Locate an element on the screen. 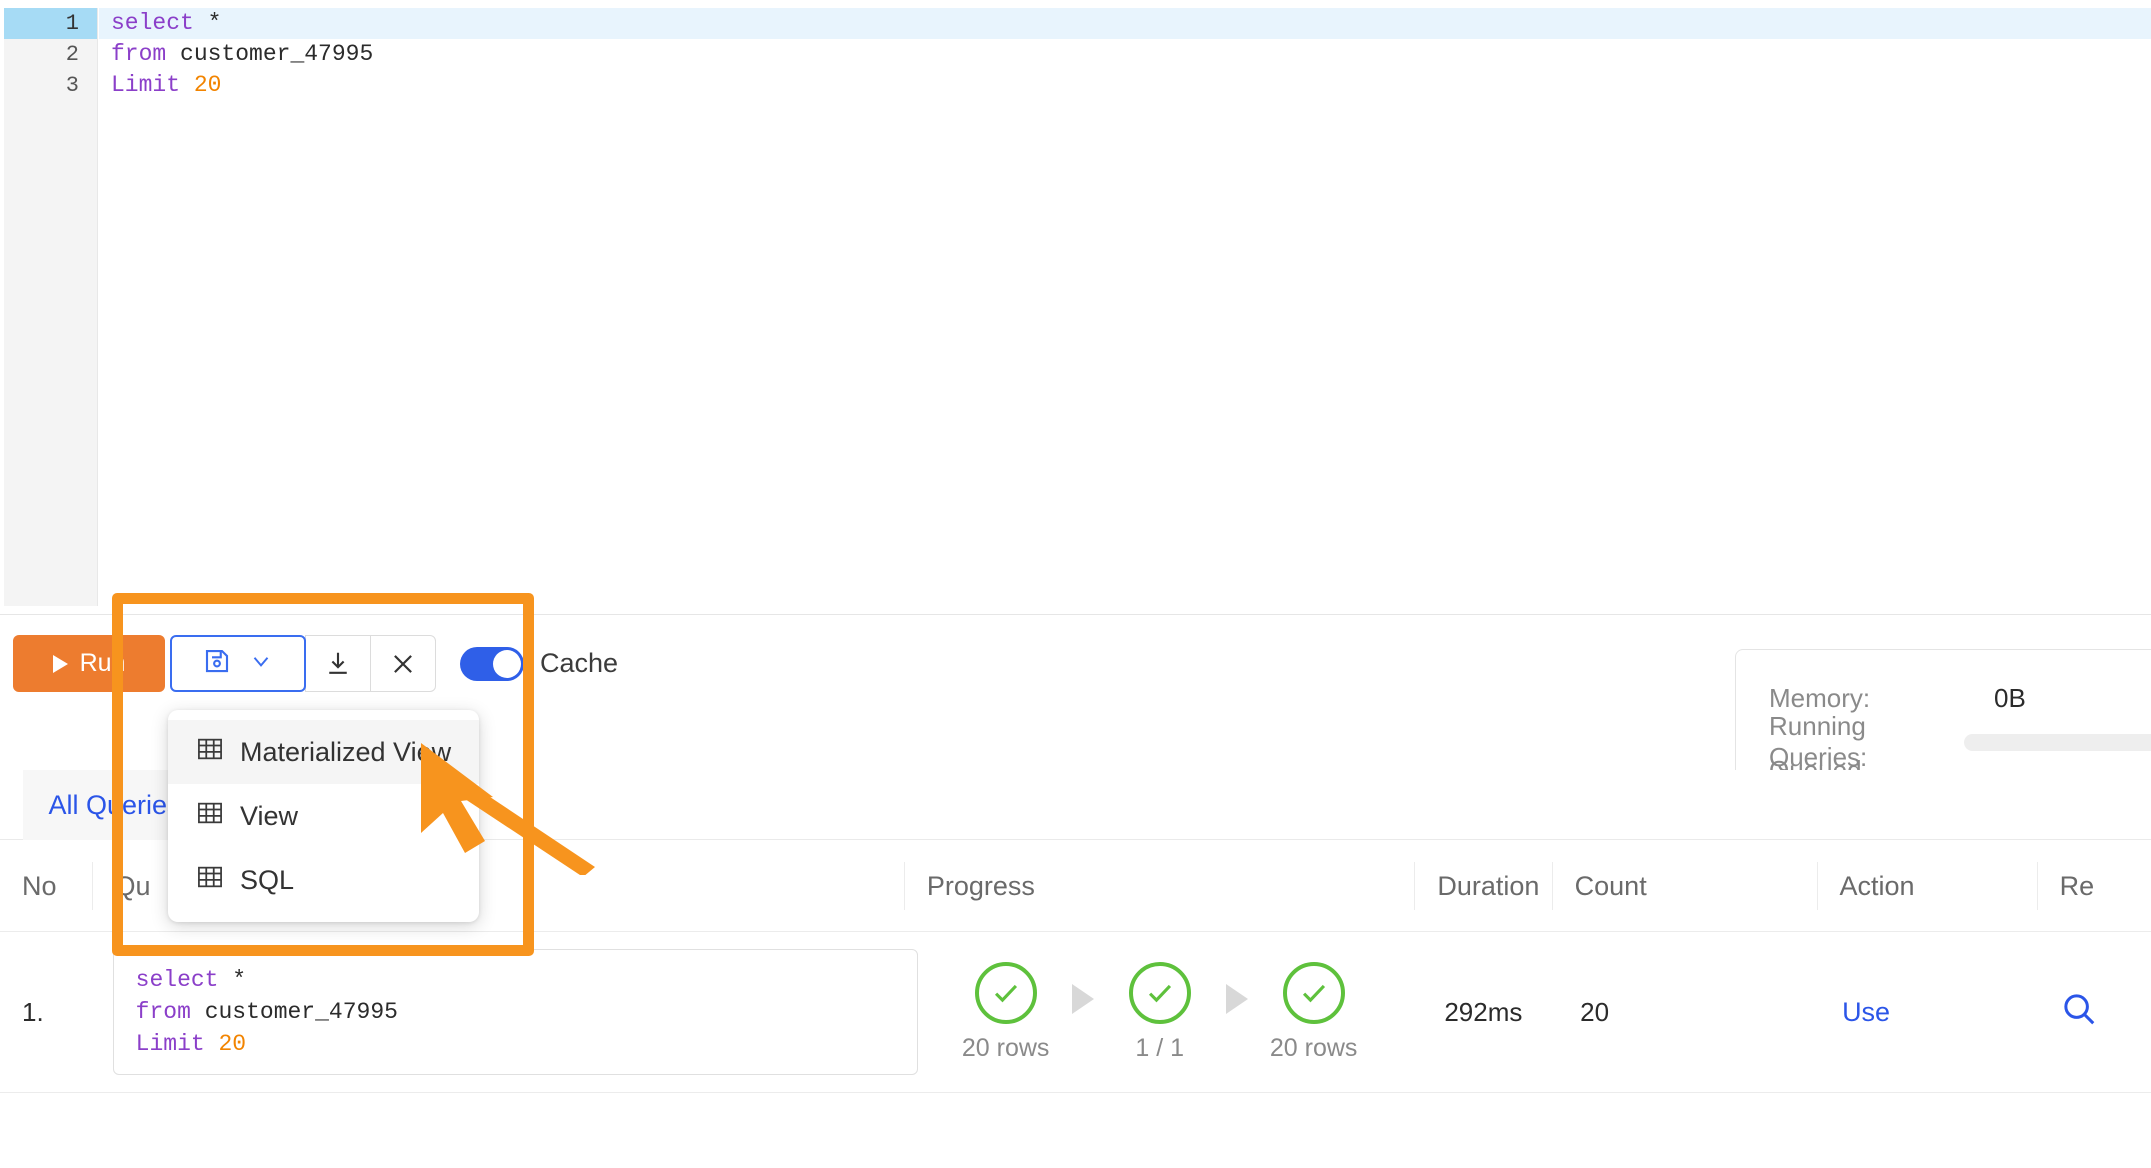 This screenshot has height=1168, width=2151. line-number: 3 is located at coordinates (72, 85).